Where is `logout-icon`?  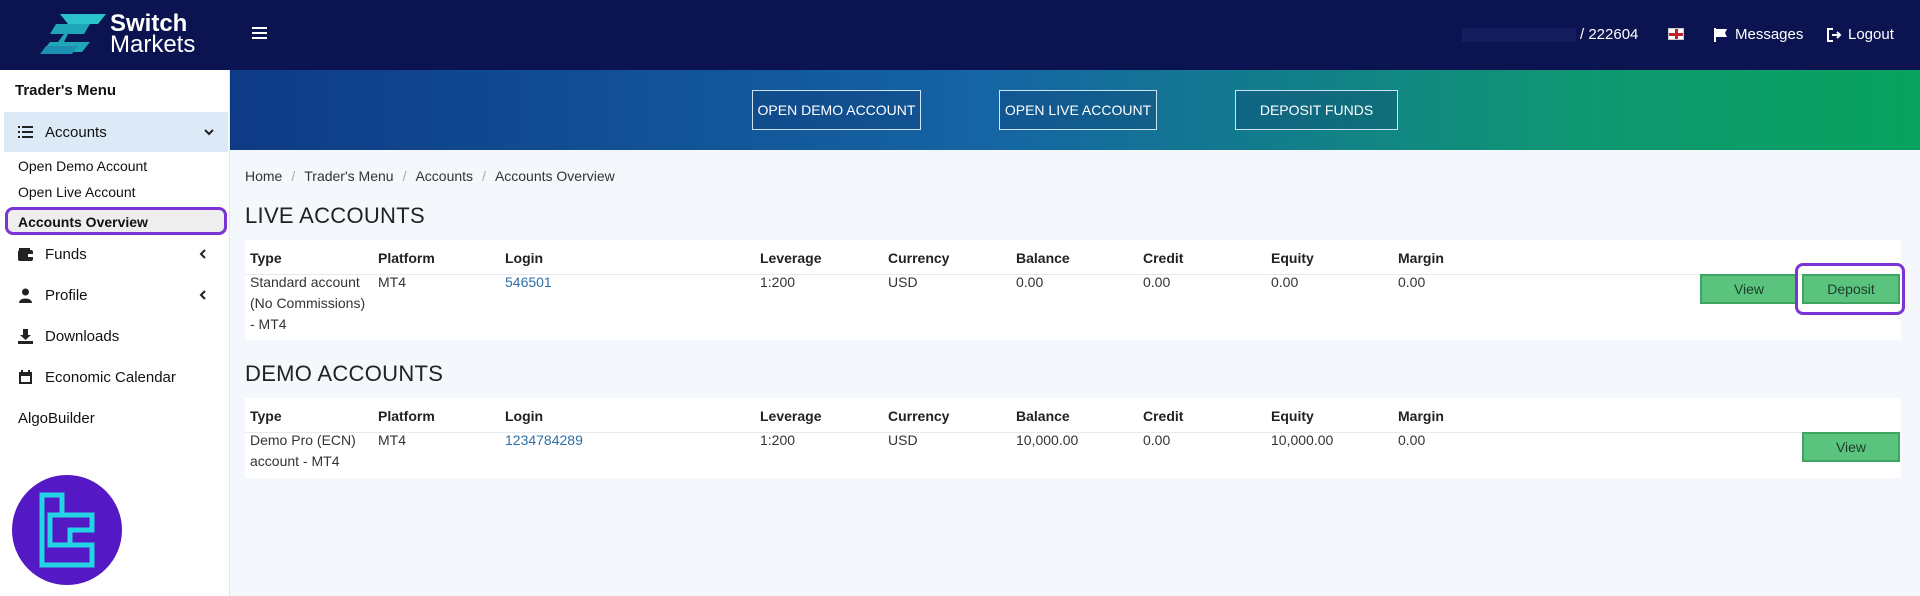
logout-icon is located at coordinates (1834, 34).